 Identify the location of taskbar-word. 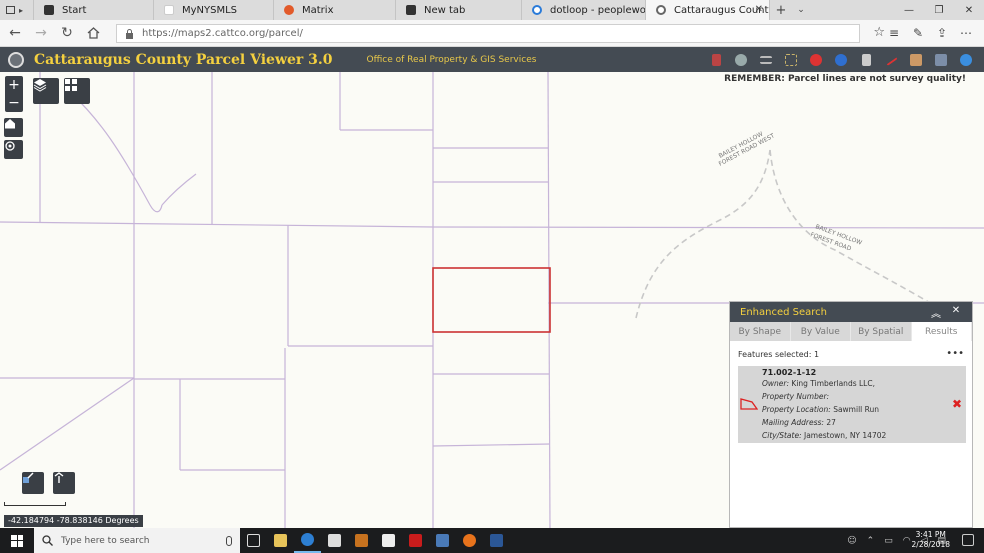
(496, 540).